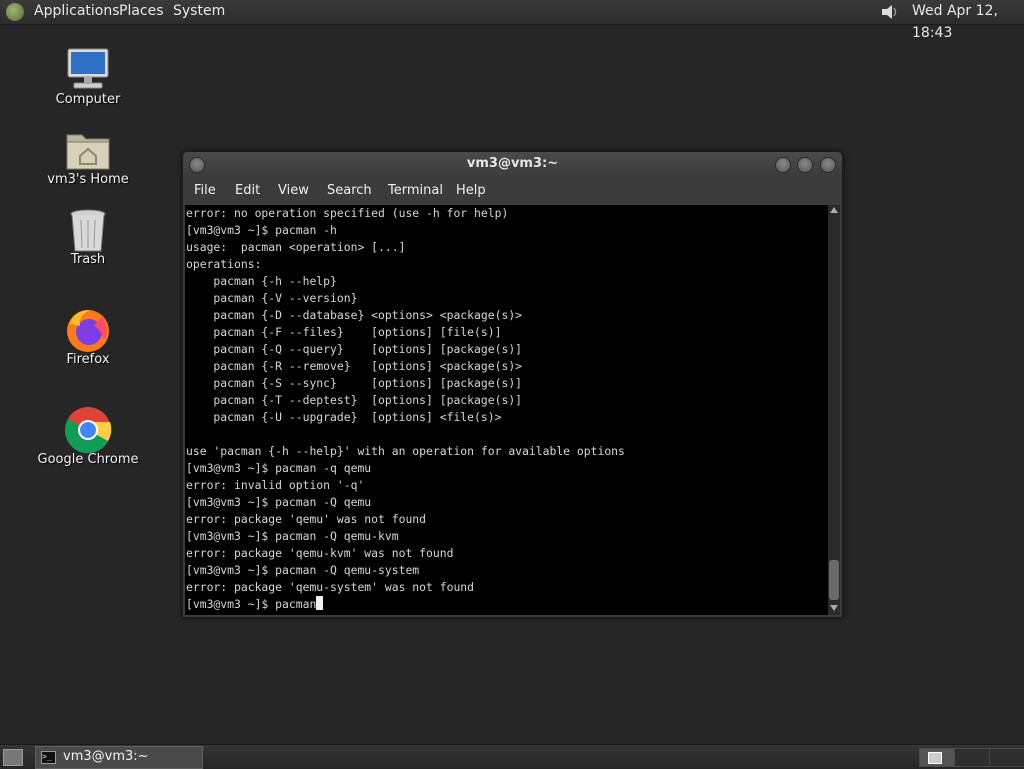 The width and height of the screenshot is (1024, 769). What do you see at coordinates (471, 190) in the screenshot?
I see `menu-help: Help` at bounding box center [471, 190].